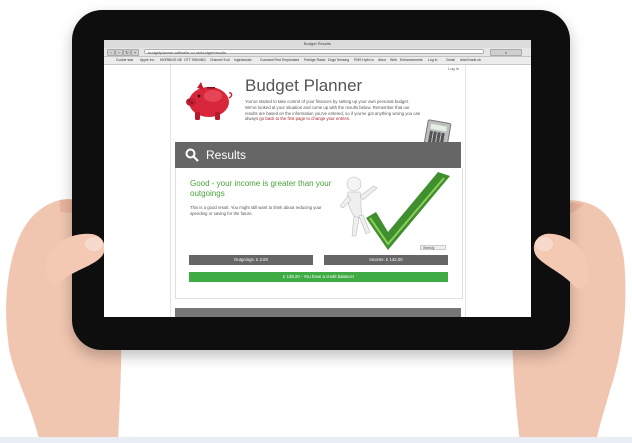 The image size is (632, 443). I want to click on bookmark-item: Log In, so click(432, 60).